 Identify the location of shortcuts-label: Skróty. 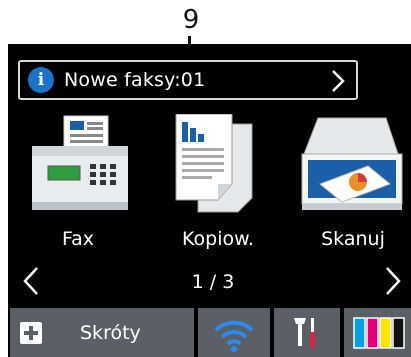
(110, 332).